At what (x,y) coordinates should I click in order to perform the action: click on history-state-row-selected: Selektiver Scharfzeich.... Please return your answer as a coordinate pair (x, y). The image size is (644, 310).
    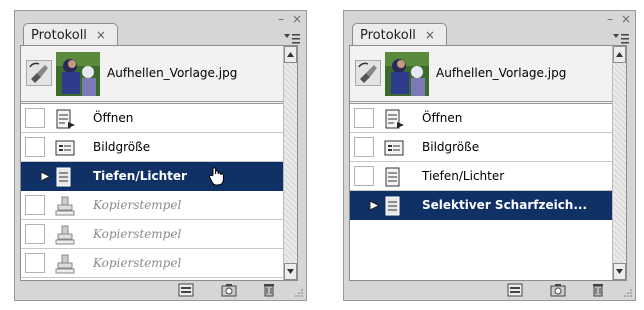
    Looking at the image, I should click on (481, 205).